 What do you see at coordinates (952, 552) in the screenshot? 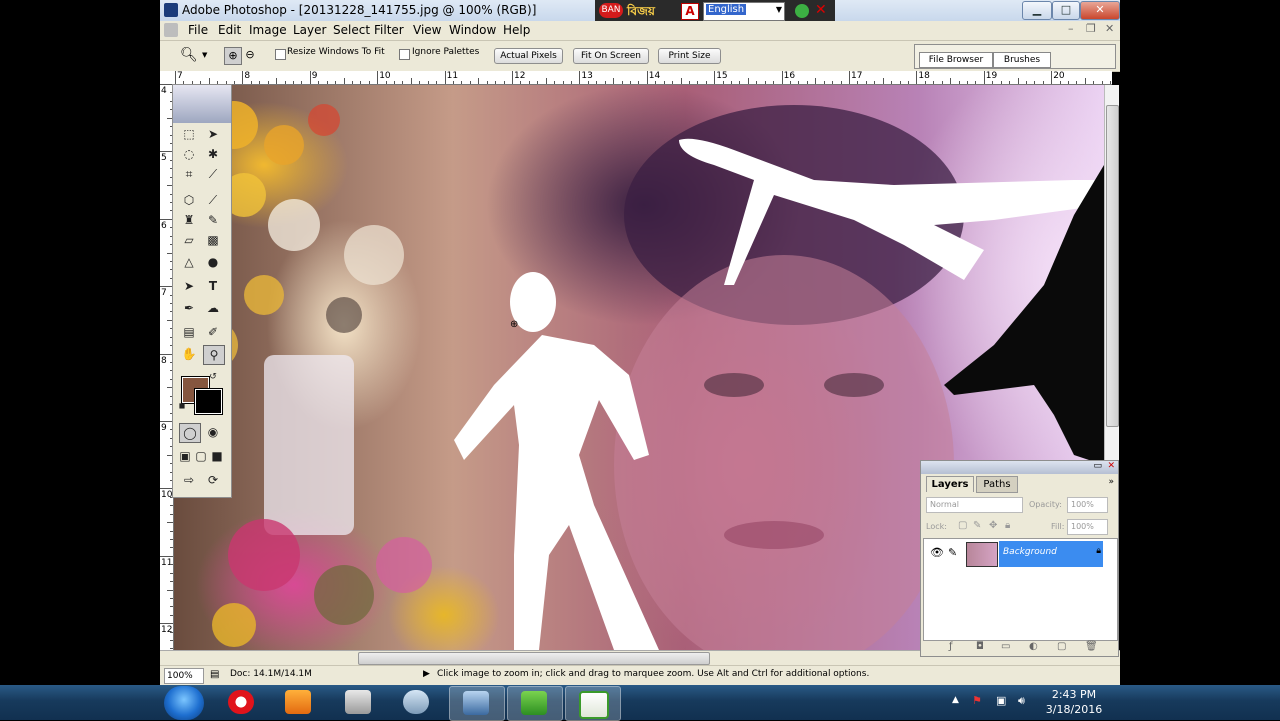
I see `layer-link-brush-icon: ✎` at bounding box center [952, 552].